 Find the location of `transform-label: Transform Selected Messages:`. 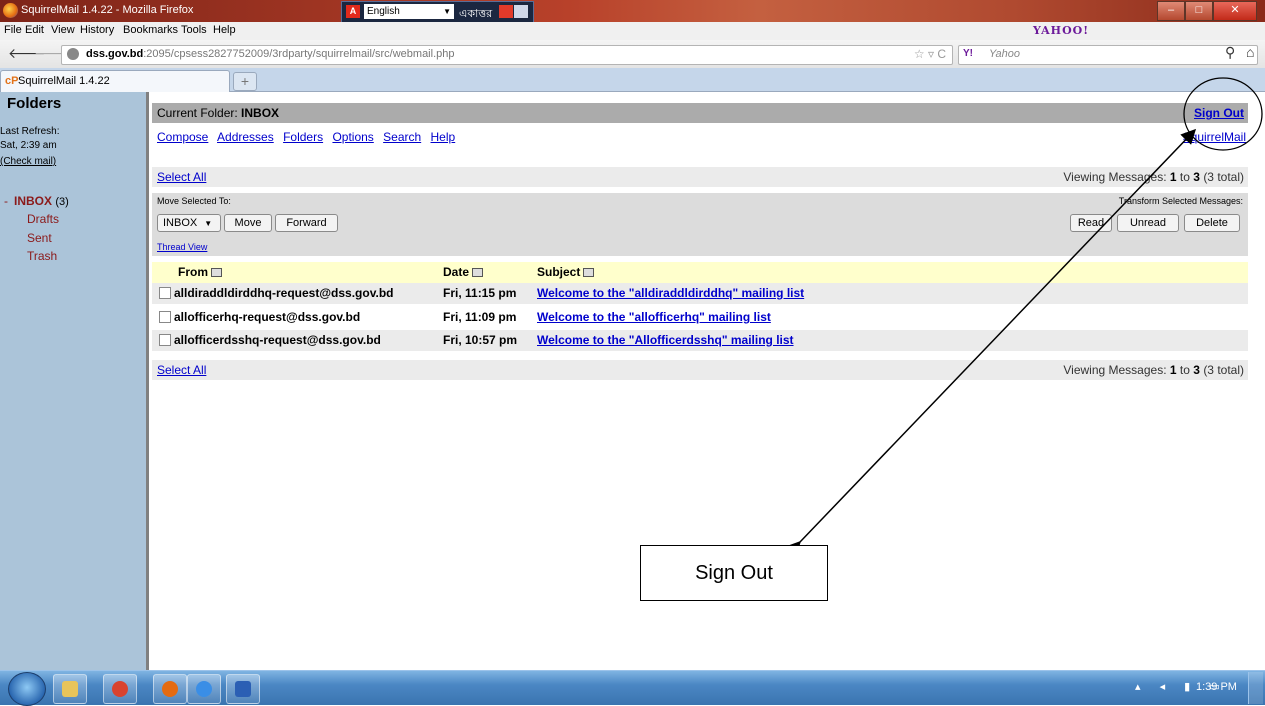

transform-label: Transform Selected Messages: is located at coordinates (1180, 201).